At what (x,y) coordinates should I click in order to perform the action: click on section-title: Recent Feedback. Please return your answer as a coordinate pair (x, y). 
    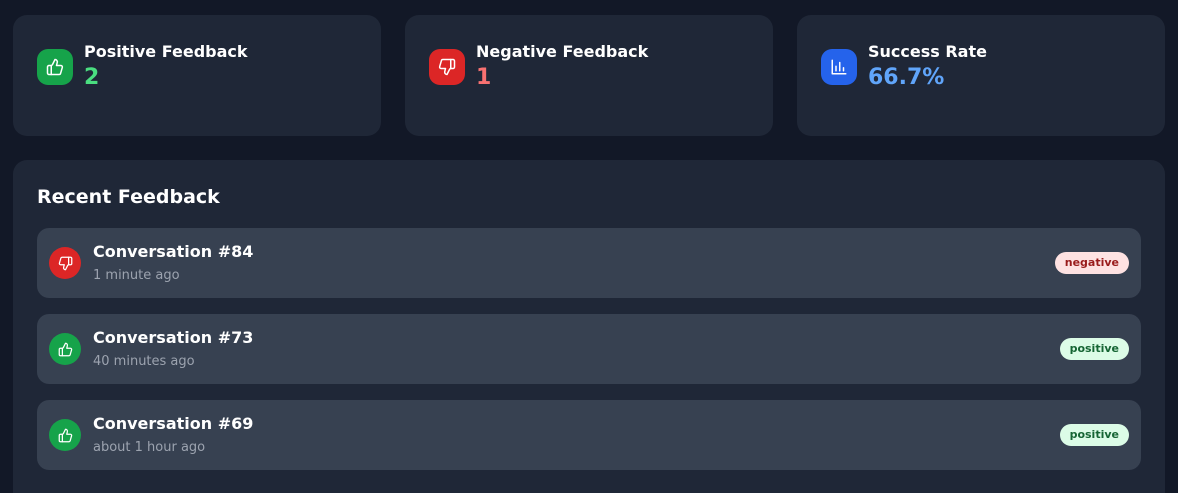
    Looking at the image, I should click on (128, 197).